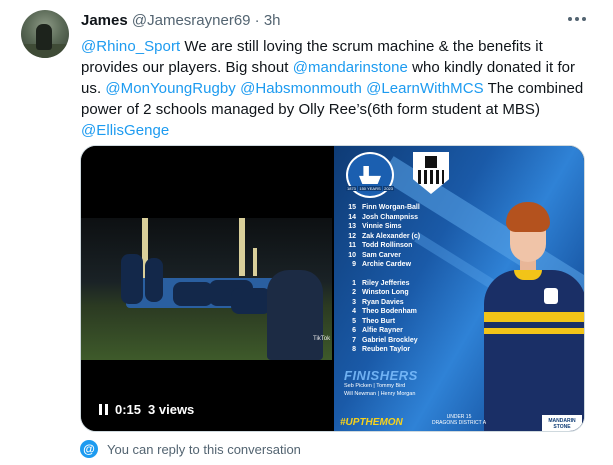  What do you see at coordinates (534, 312) in the screenshot?
I see `player-photo` at bounding box center [534, 312].